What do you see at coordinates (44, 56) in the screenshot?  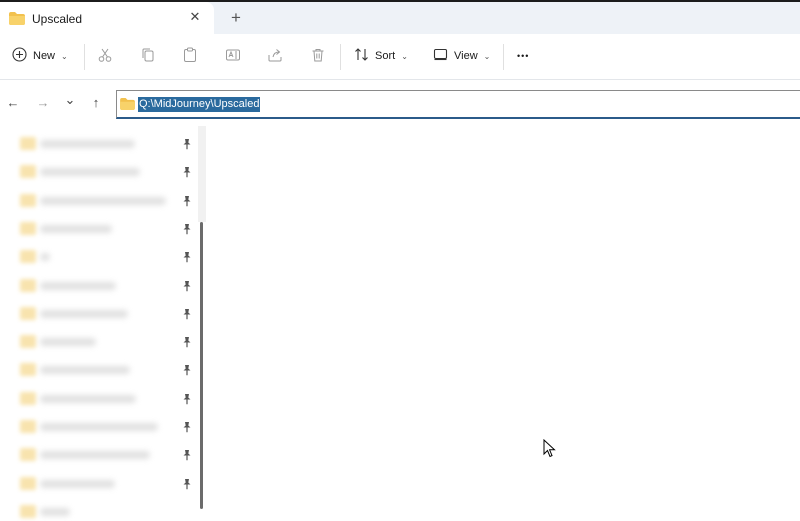 I see `new-label: New` at bounding box center [44, 56].